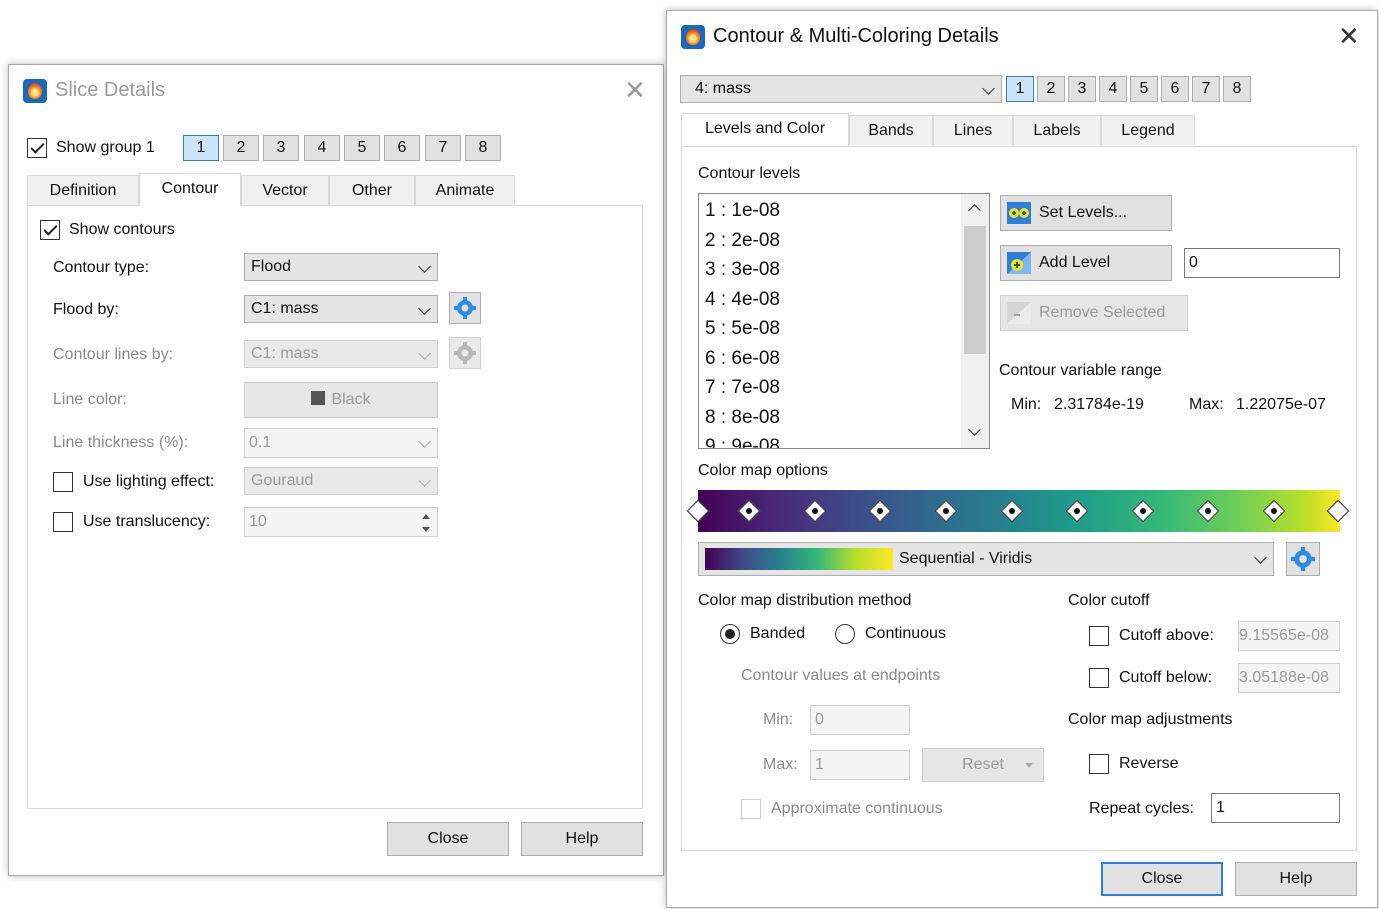 Image resolution: width=1379 pixels, height=909 pixels. I want to click on tab-lines: Lines, so click(973, 130).